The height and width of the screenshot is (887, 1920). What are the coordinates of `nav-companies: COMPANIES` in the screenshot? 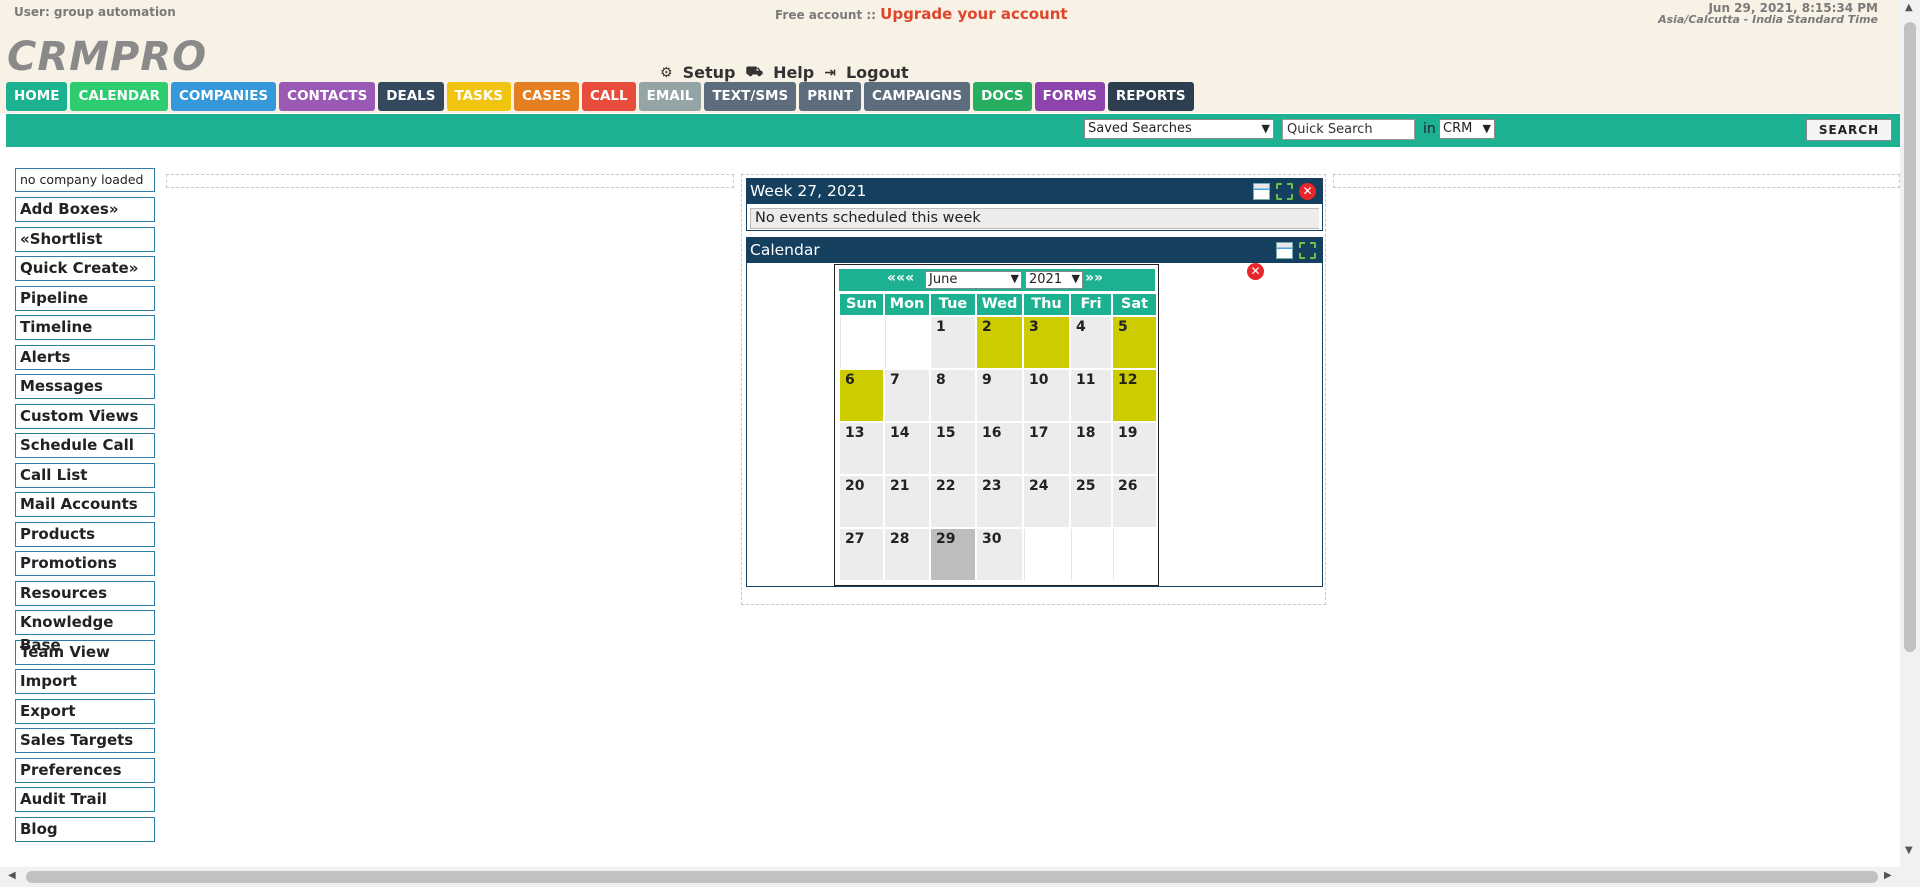 It's located at (223, 96).